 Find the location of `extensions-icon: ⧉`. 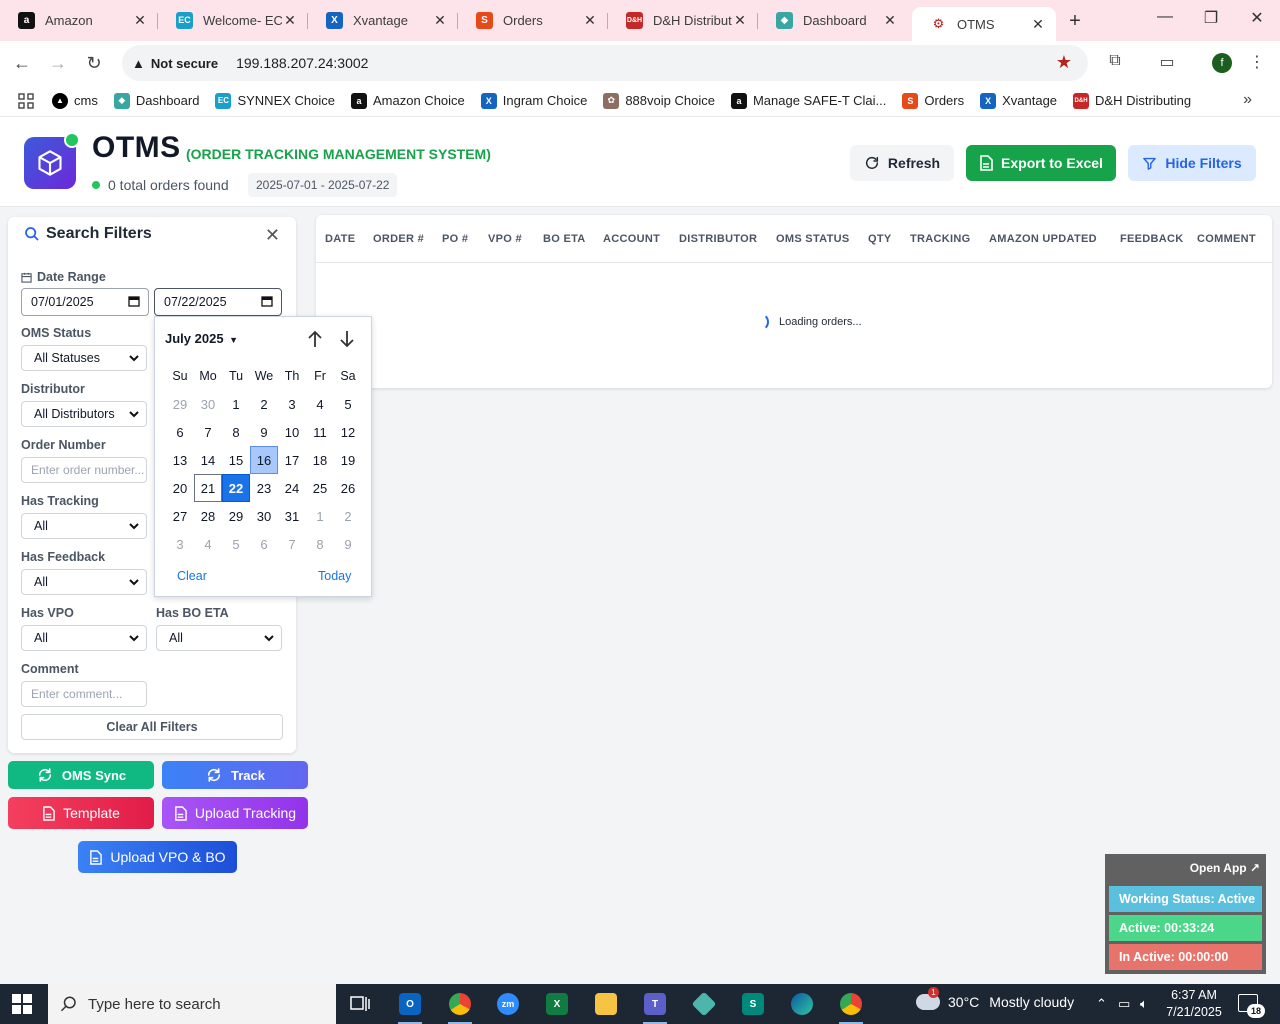

extensions-icon: ⧉ is located at coordinates (1115, 63).